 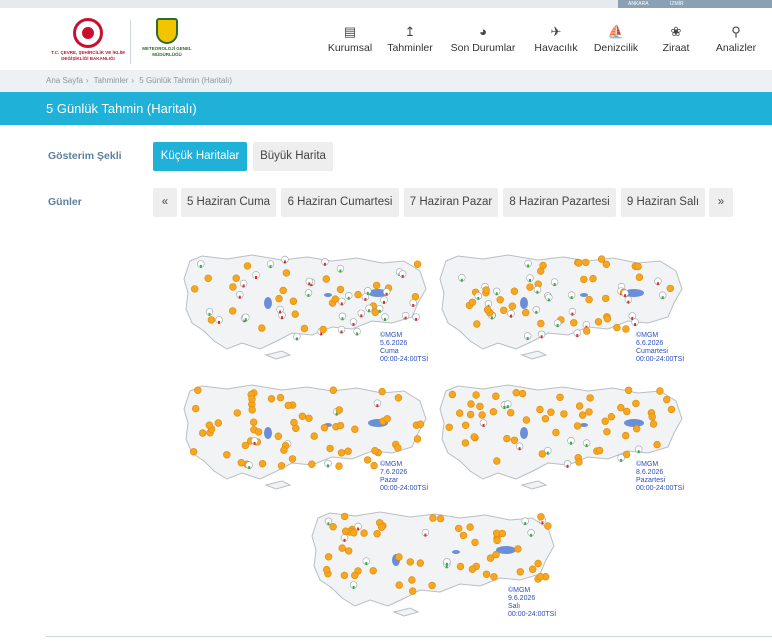 I want to click on forecast-map-1: ©MGM 5.6.2026 Cuma 00:00-24:00TSİ, so click(x=309, y=305).